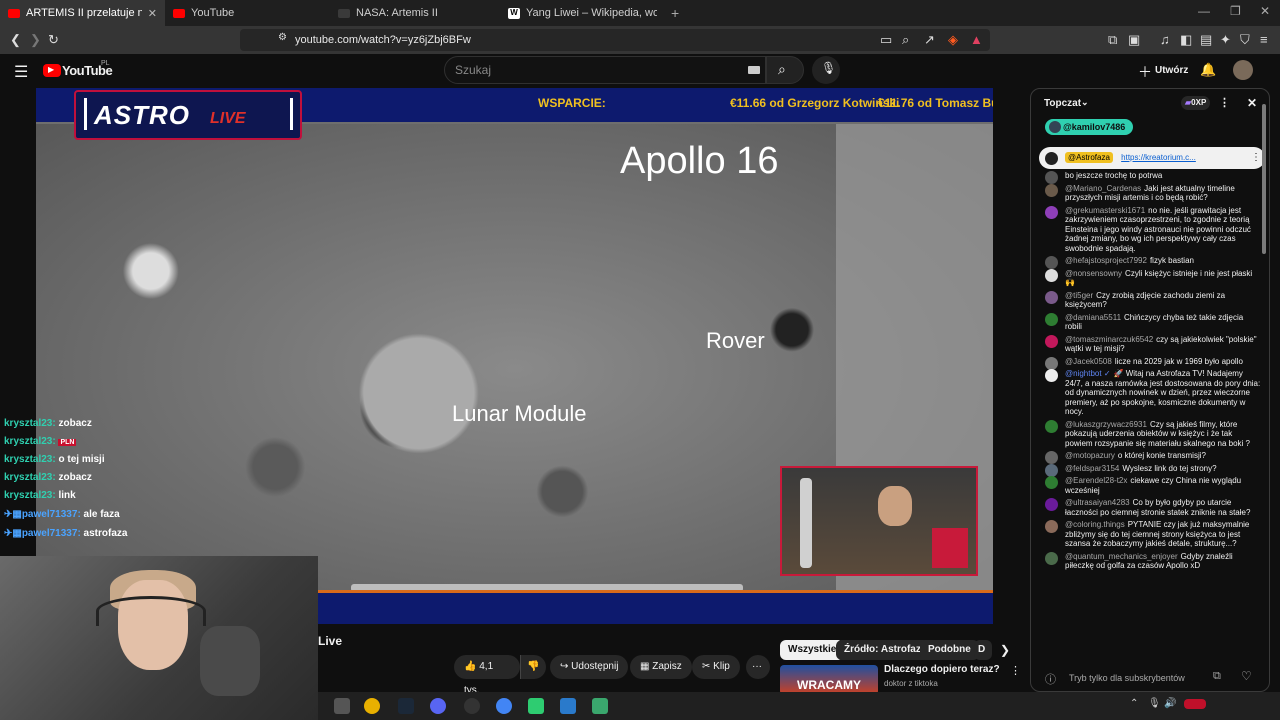 The image size is (1280, 720). What do you see at coordinates (1095, 524) in the screenshot?
I see `chat-author: @coloring.things` at bounding box center [1095, 524].